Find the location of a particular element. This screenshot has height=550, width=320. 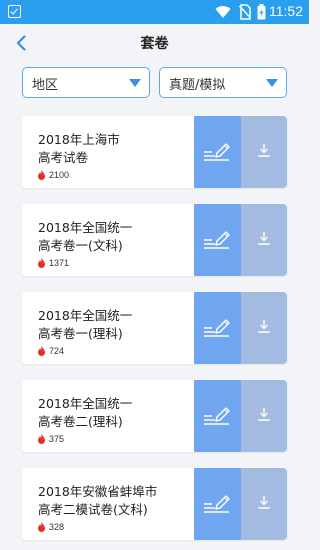

paper-info: 2018年全国统一 高考卷一(理科) 724 is located at coordinates (118, 328).